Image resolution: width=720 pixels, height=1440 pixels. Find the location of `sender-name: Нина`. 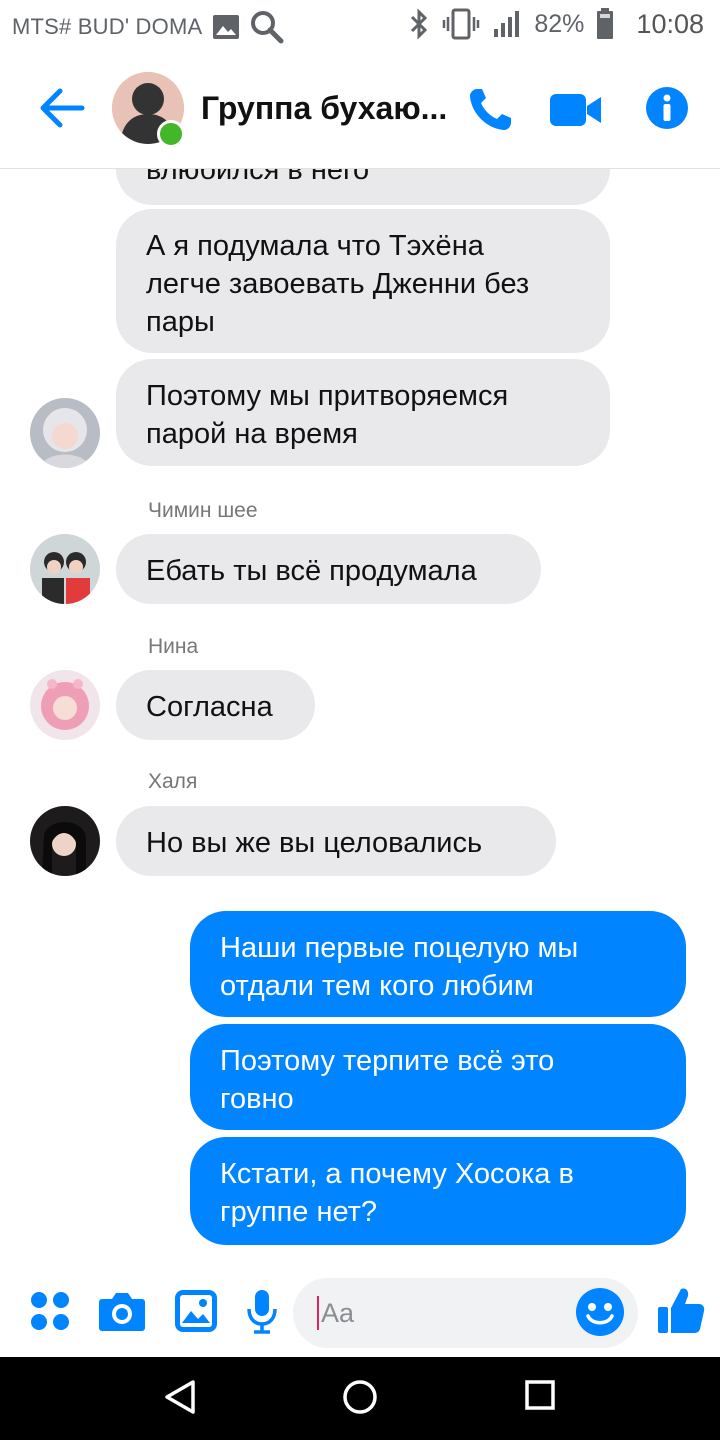

sender-name: Нина is located at coordinates (173, 646).